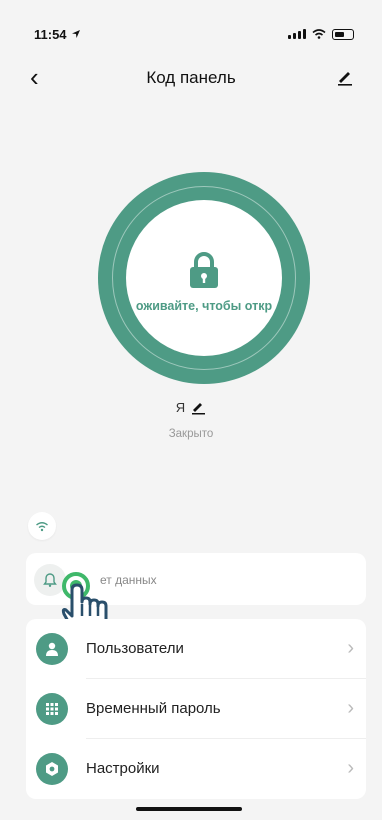  What do you see at coordinates (135, 648) in the screenshot?
I see `menu-label-users: Пользователи` at bounding box center [135, 648].